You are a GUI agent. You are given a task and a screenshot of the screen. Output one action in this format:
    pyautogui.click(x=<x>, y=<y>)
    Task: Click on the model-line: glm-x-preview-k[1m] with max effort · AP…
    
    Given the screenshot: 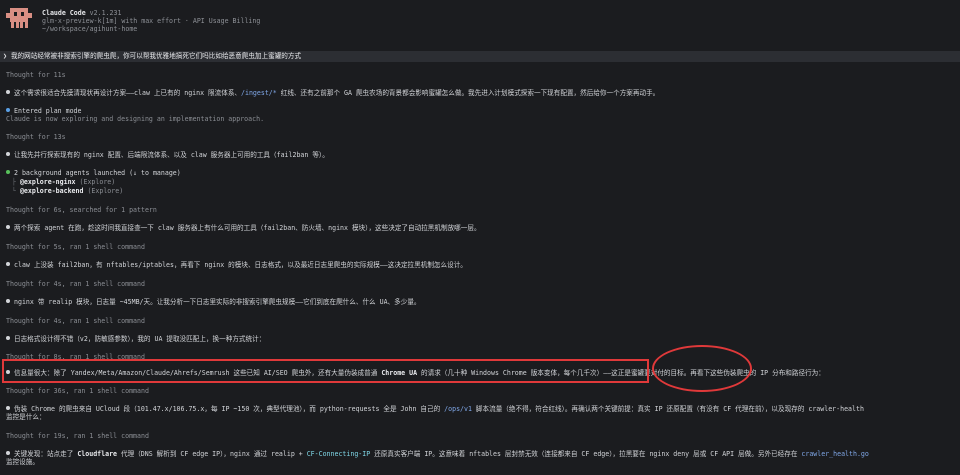 What is the action you would take?
    pyautogui.click(x=151, y=21)
    